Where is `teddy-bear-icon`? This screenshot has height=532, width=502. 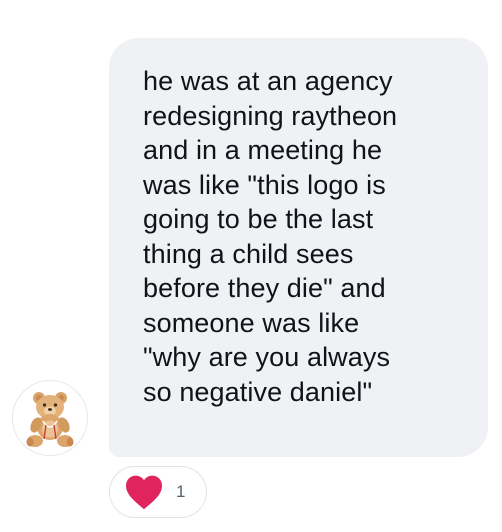
teddy-bear-icon is located at coordinates (50, 419).